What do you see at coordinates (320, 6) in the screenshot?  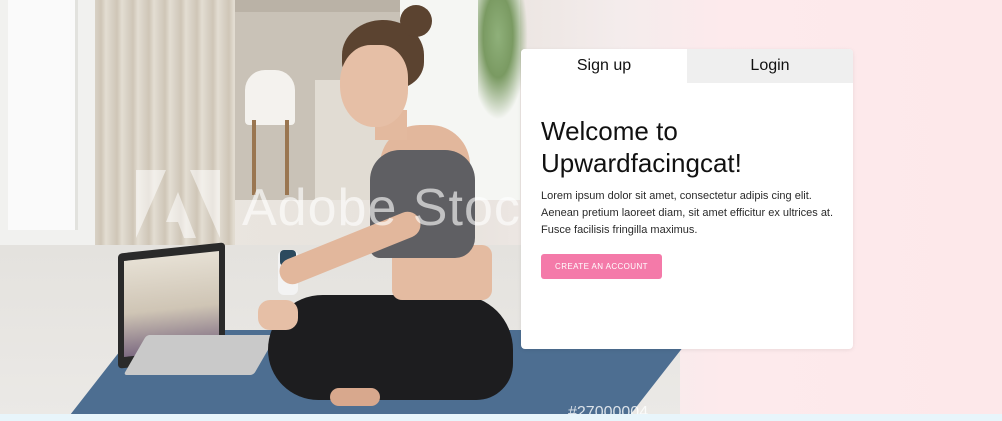 I see `shelf` at bounding box center [320, 6].